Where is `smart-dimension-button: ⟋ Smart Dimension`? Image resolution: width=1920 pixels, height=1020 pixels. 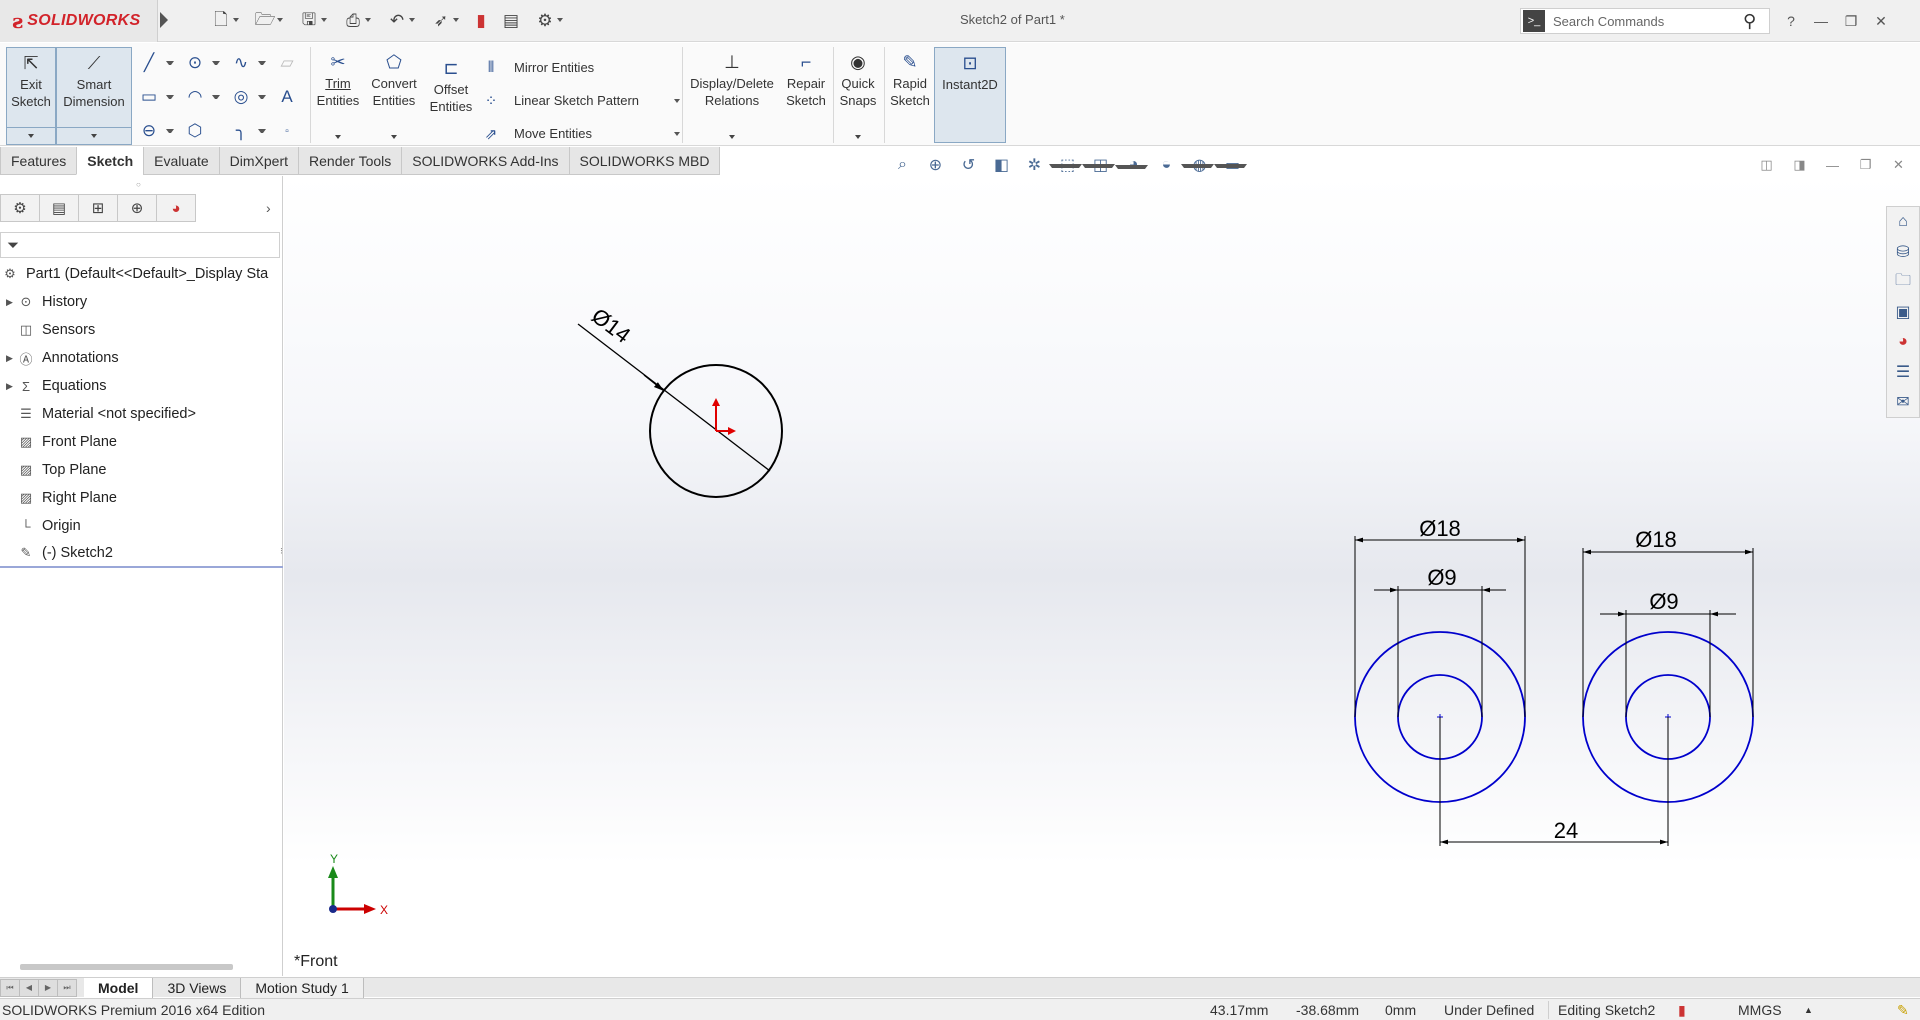 smart-dimension-button: ⟋ Smart Dimension is located at coordinates (94, 96).